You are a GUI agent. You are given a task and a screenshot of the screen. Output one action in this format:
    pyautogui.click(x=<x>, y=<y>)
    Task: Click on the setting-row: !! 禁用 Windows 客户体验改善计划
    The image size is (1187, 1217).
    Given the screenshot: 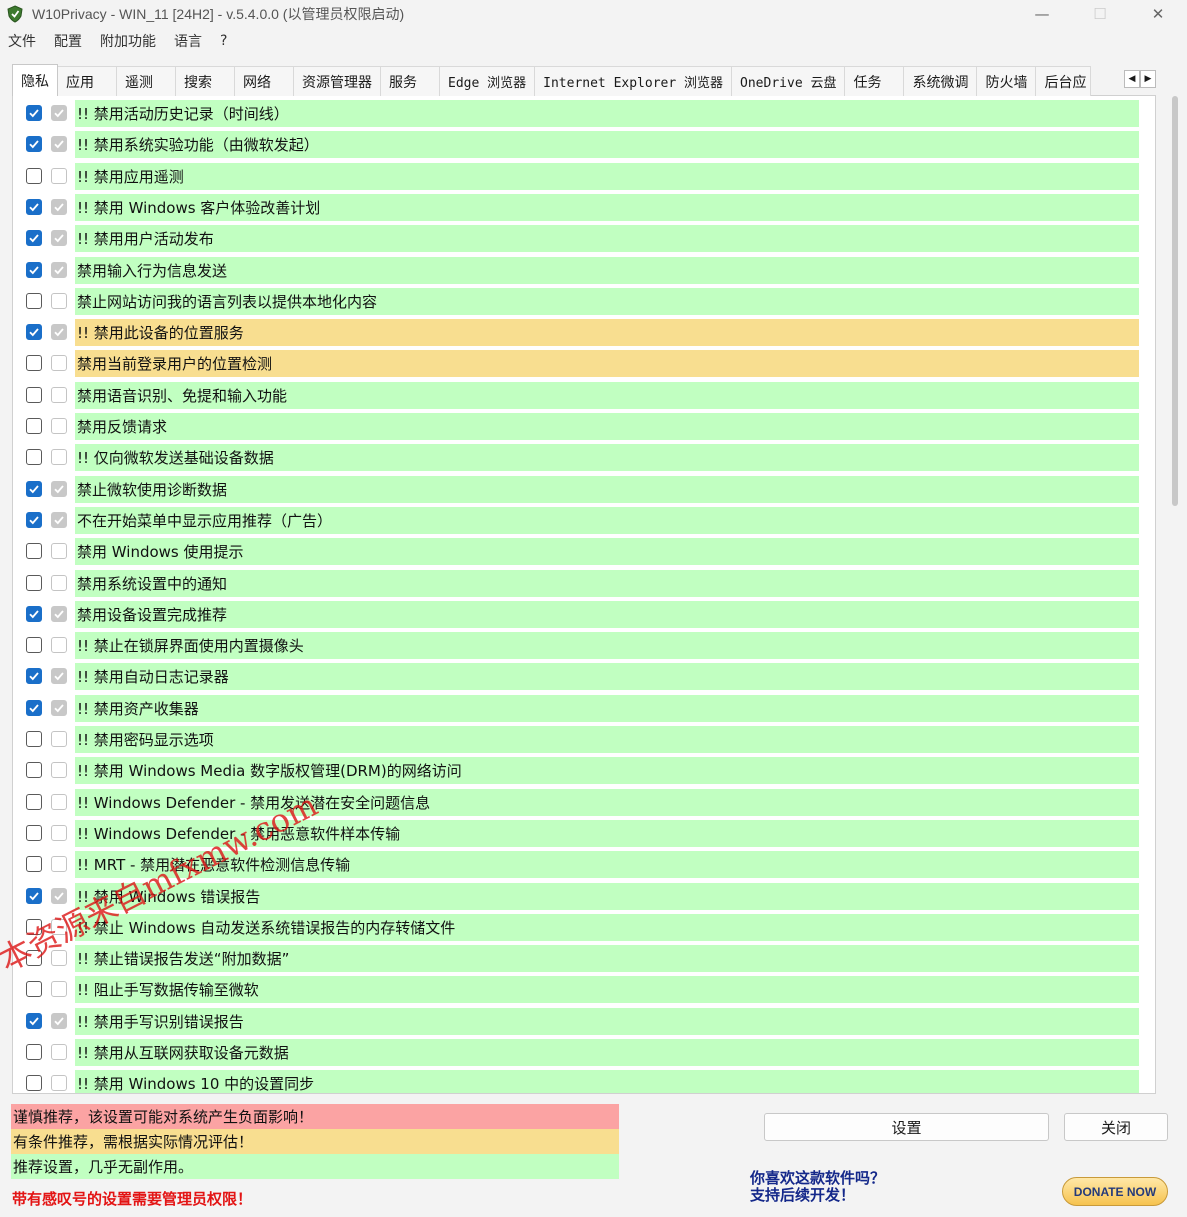 What is the action you would take?
    pyautogui.click(x=584, y=207)
    